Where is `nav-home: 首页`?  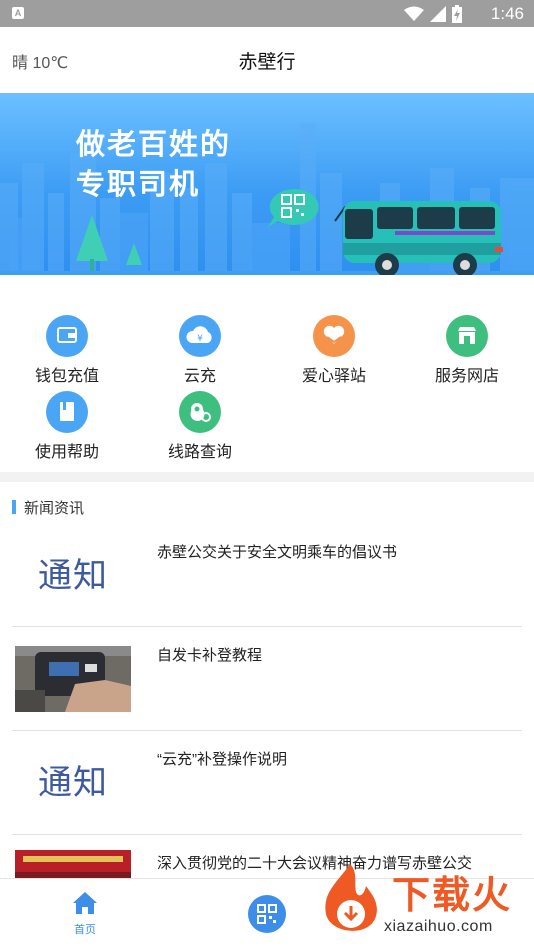 nav-home: 首页 is located at coordinates (85, 914).